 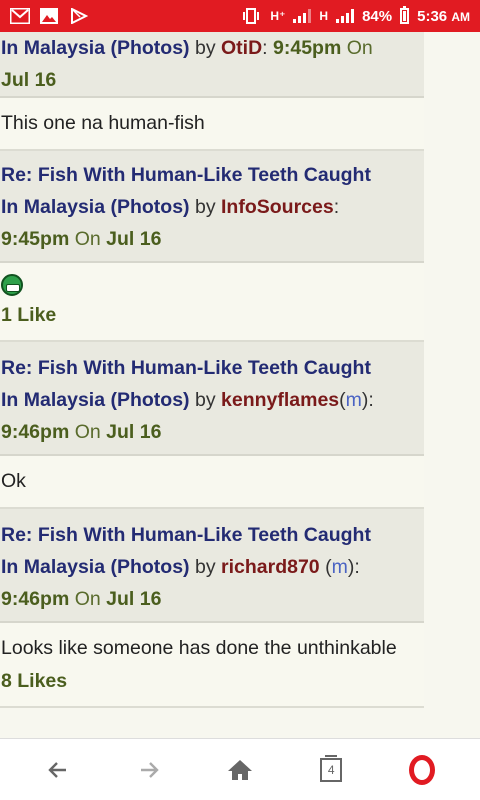 I want to click on browser-nav-bar: 4, so click(x=240, y=769).